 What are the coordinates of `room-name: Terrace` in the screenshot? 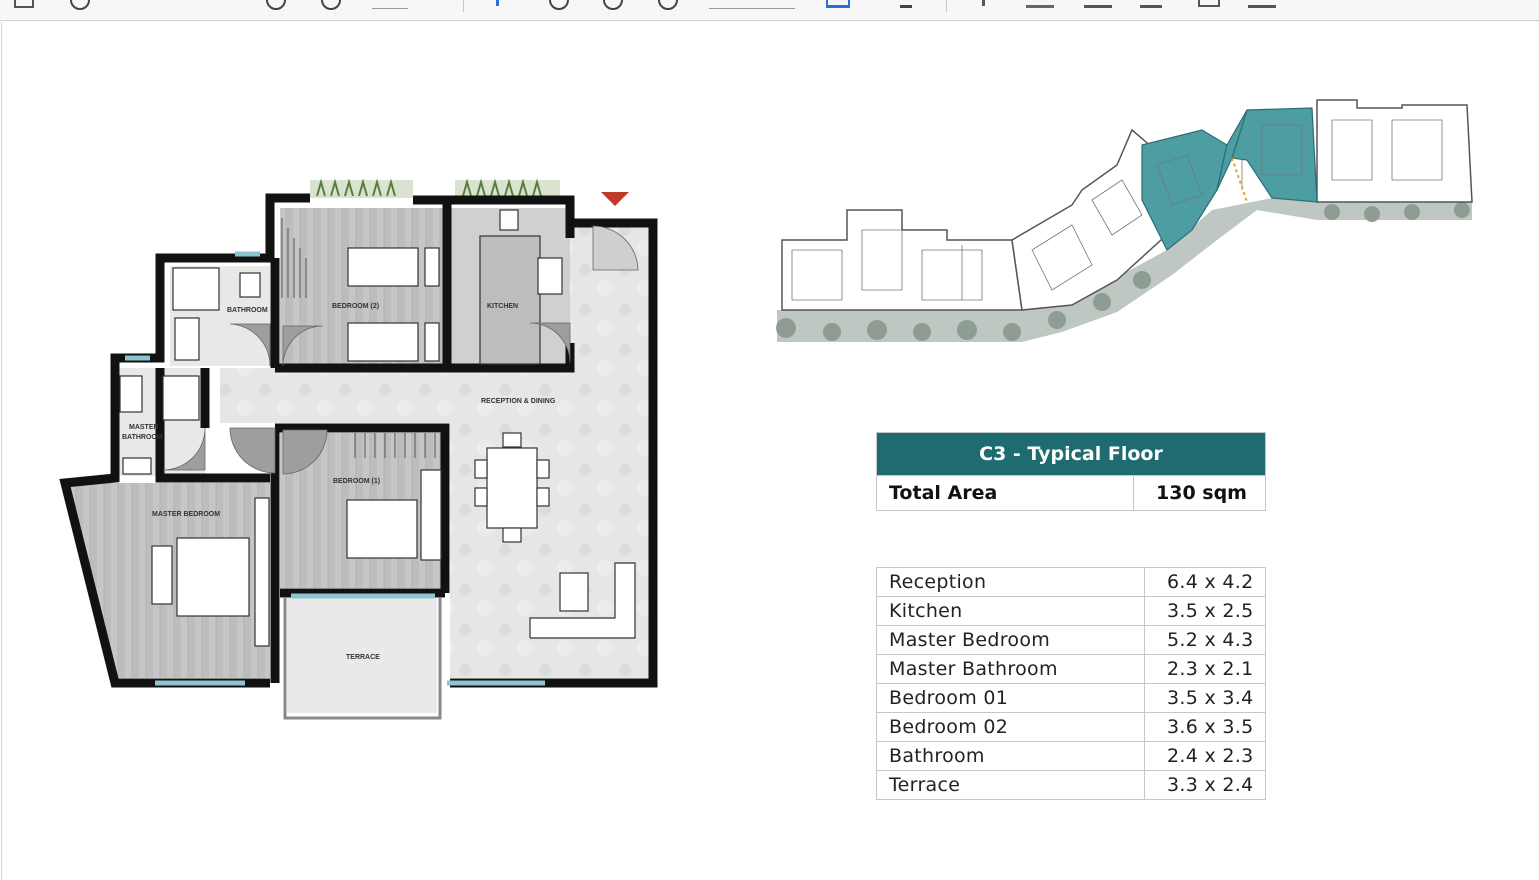 It's located at (1010, 785).